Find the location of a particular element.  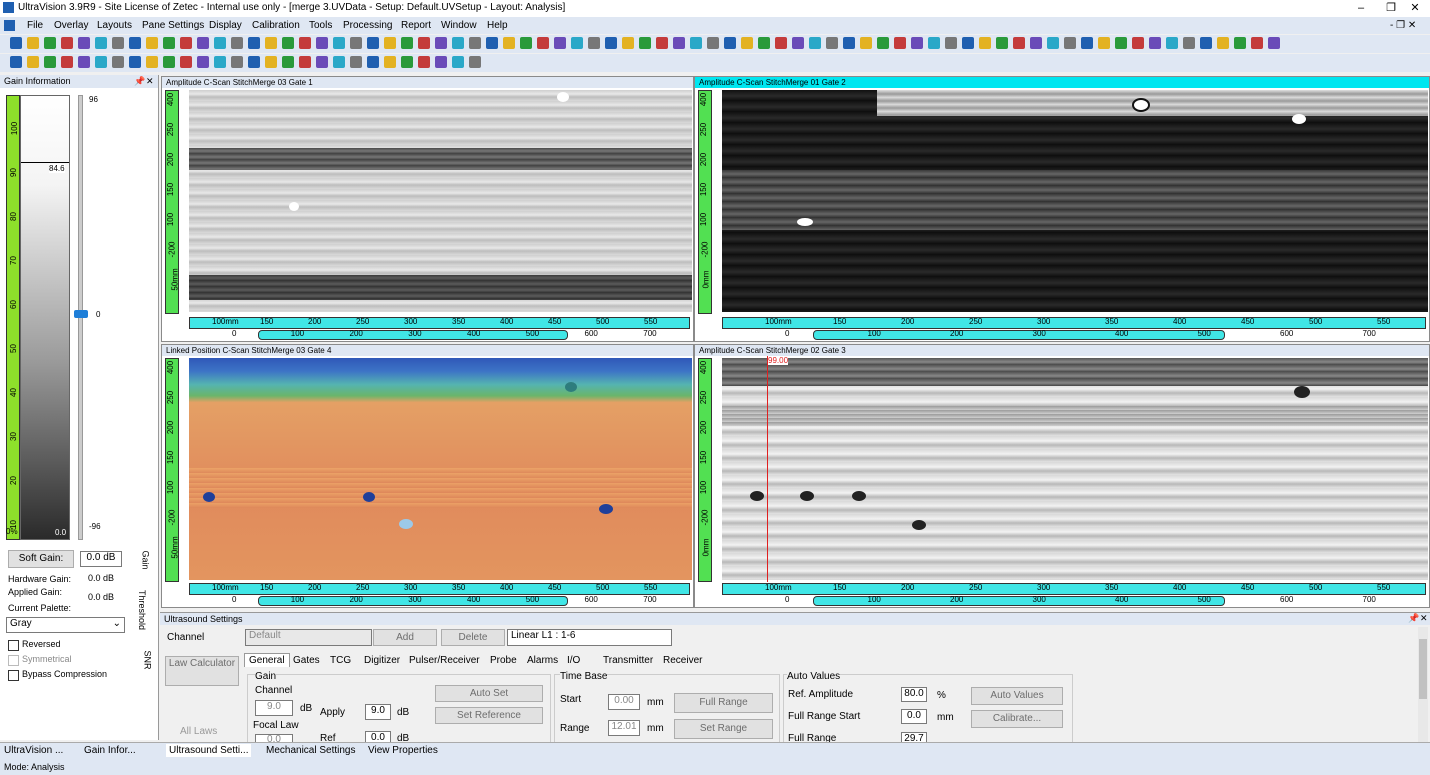

close-button: ✕ is located at coordinates (1415, 8).